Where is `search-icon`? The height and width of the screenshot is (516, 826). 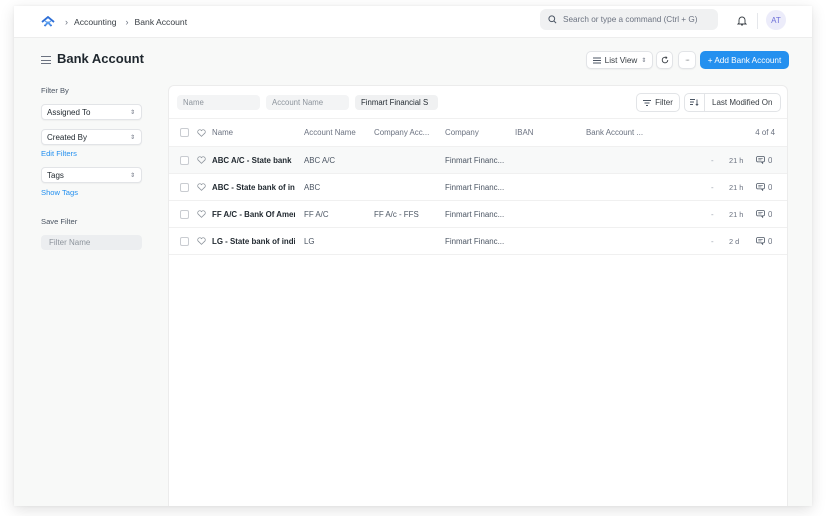
search-icon is located at coordinates (552, 19).